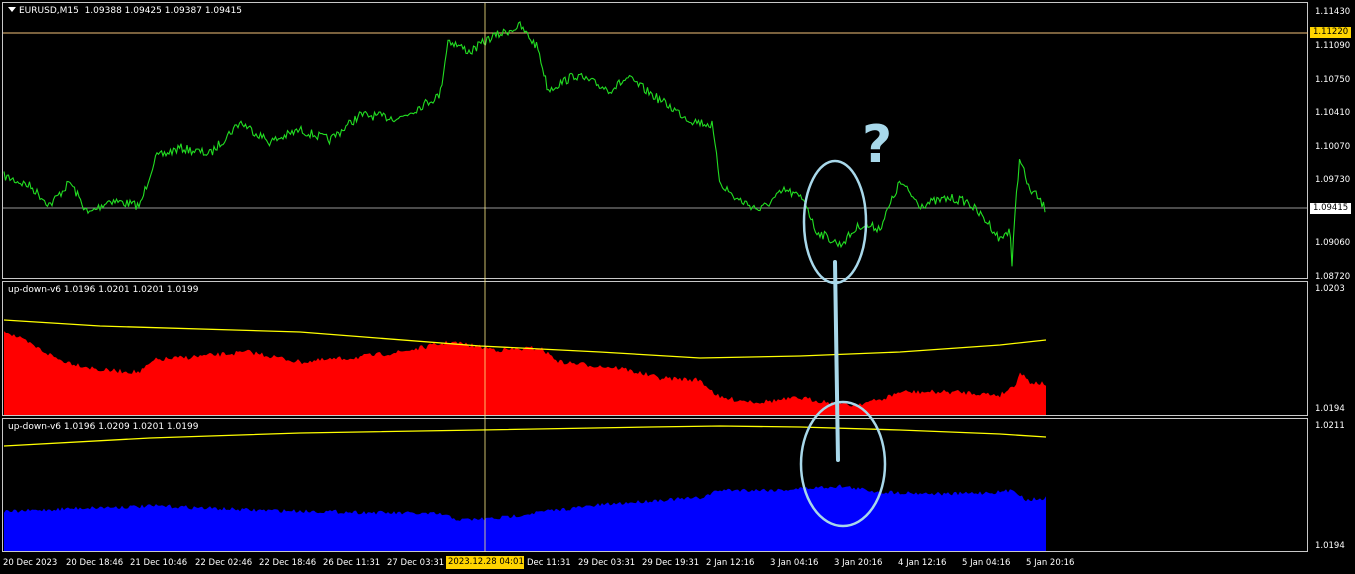 Image resolution: width=1355 pixels, height=574 pixels. Describe the element at coordinates (877, 145) in the screenshot. I see `annotation-question-mark: ?` at that location.